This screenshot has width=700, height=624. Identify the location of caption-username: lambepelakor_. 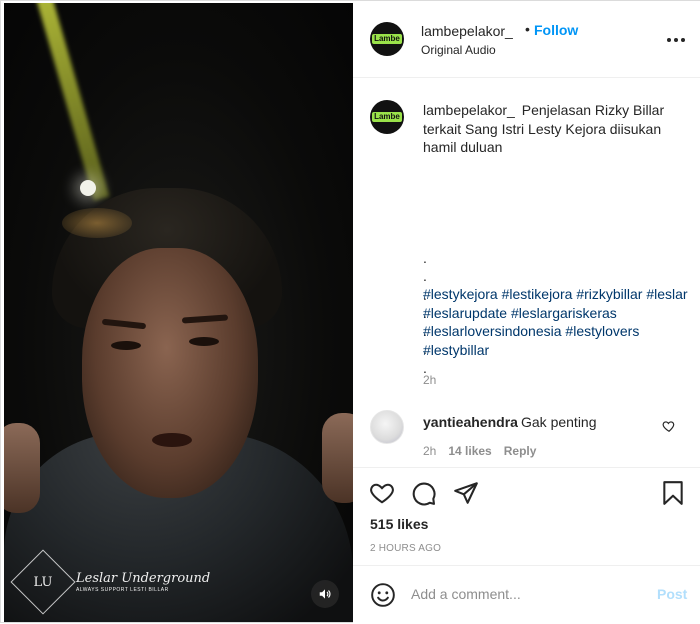
(469, 110).